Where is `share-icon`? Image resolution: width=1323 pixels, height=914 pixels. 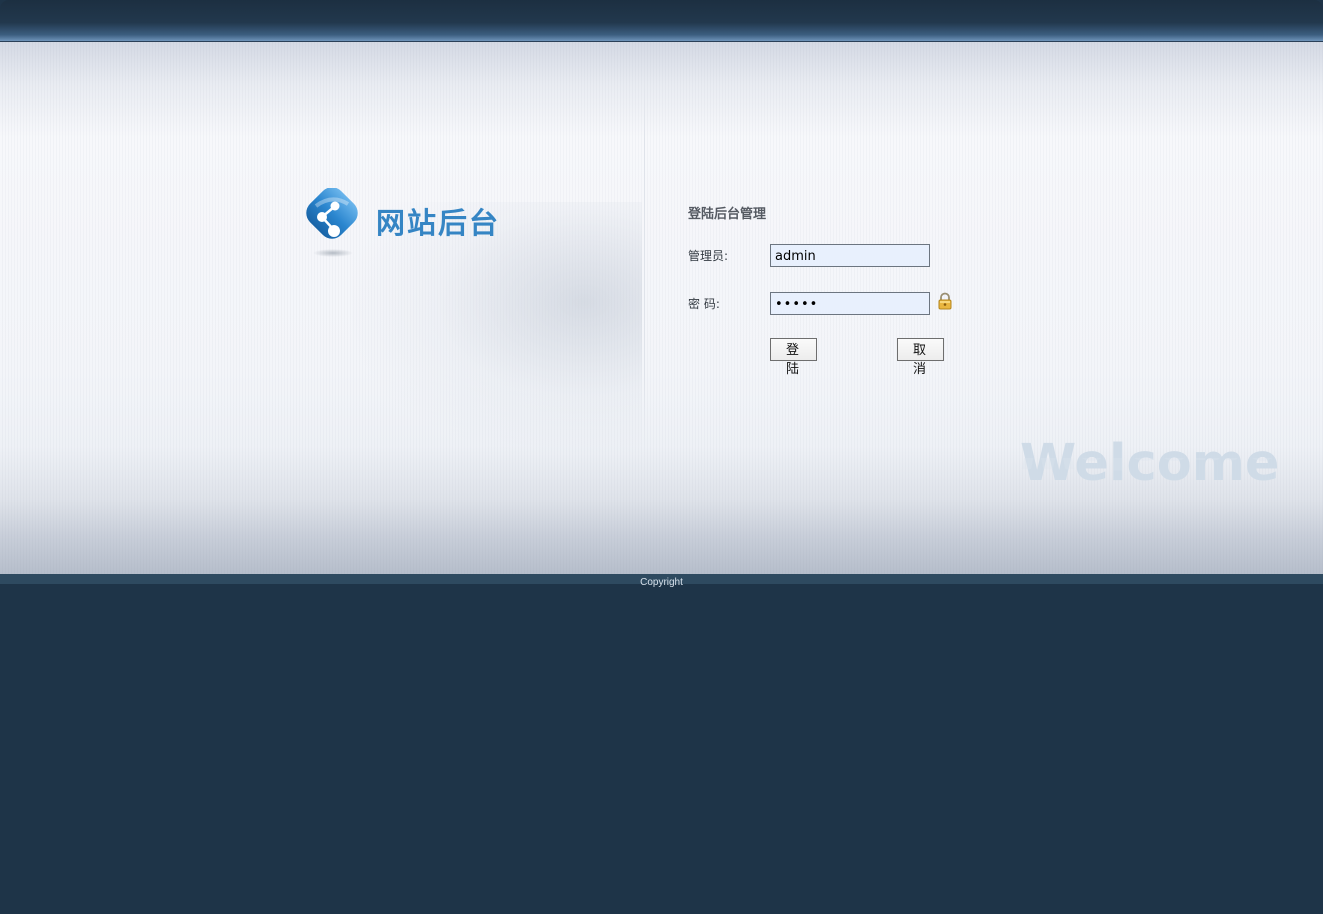 share-icon is located at coordinates (332, 222).